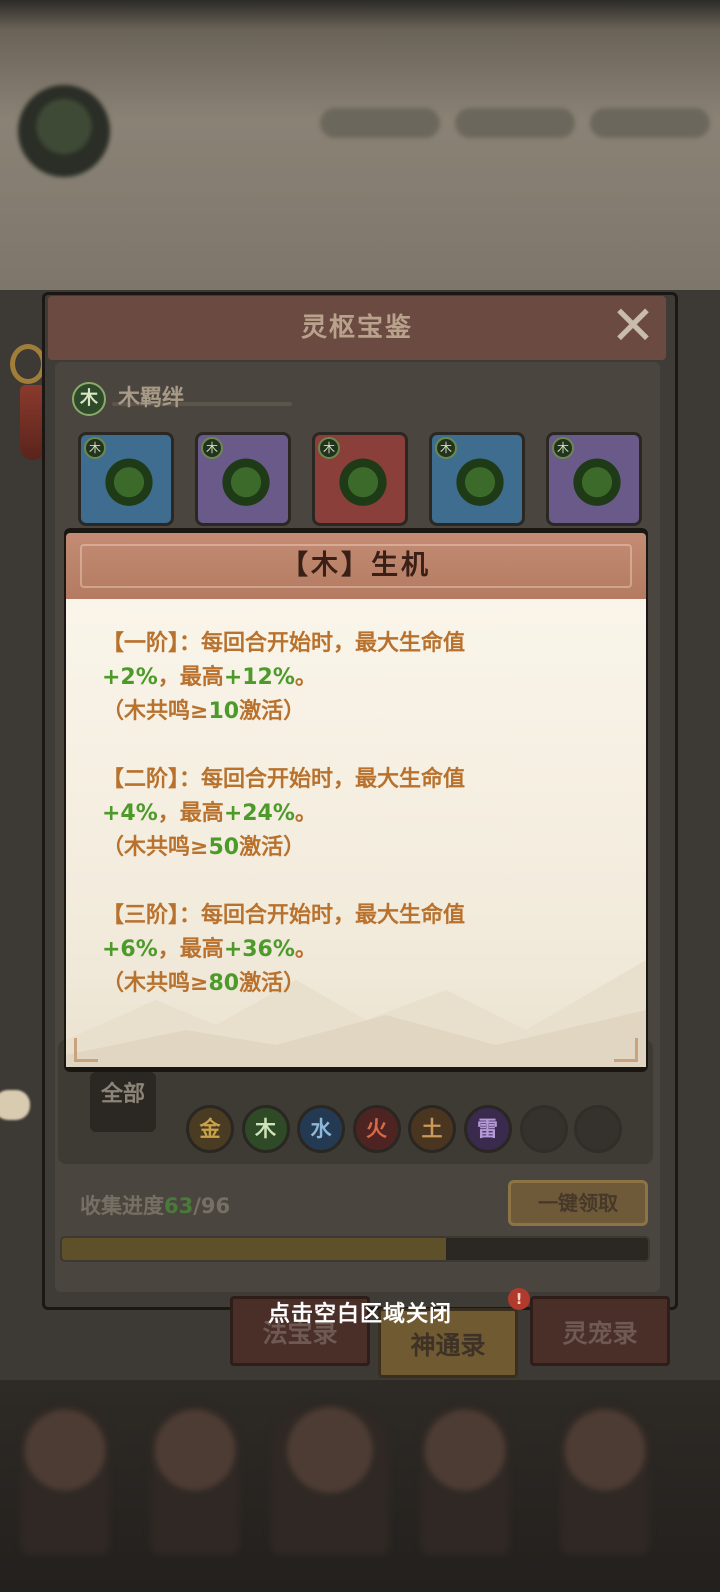  I want to click on progress-total: 96, so click(215, 1206).